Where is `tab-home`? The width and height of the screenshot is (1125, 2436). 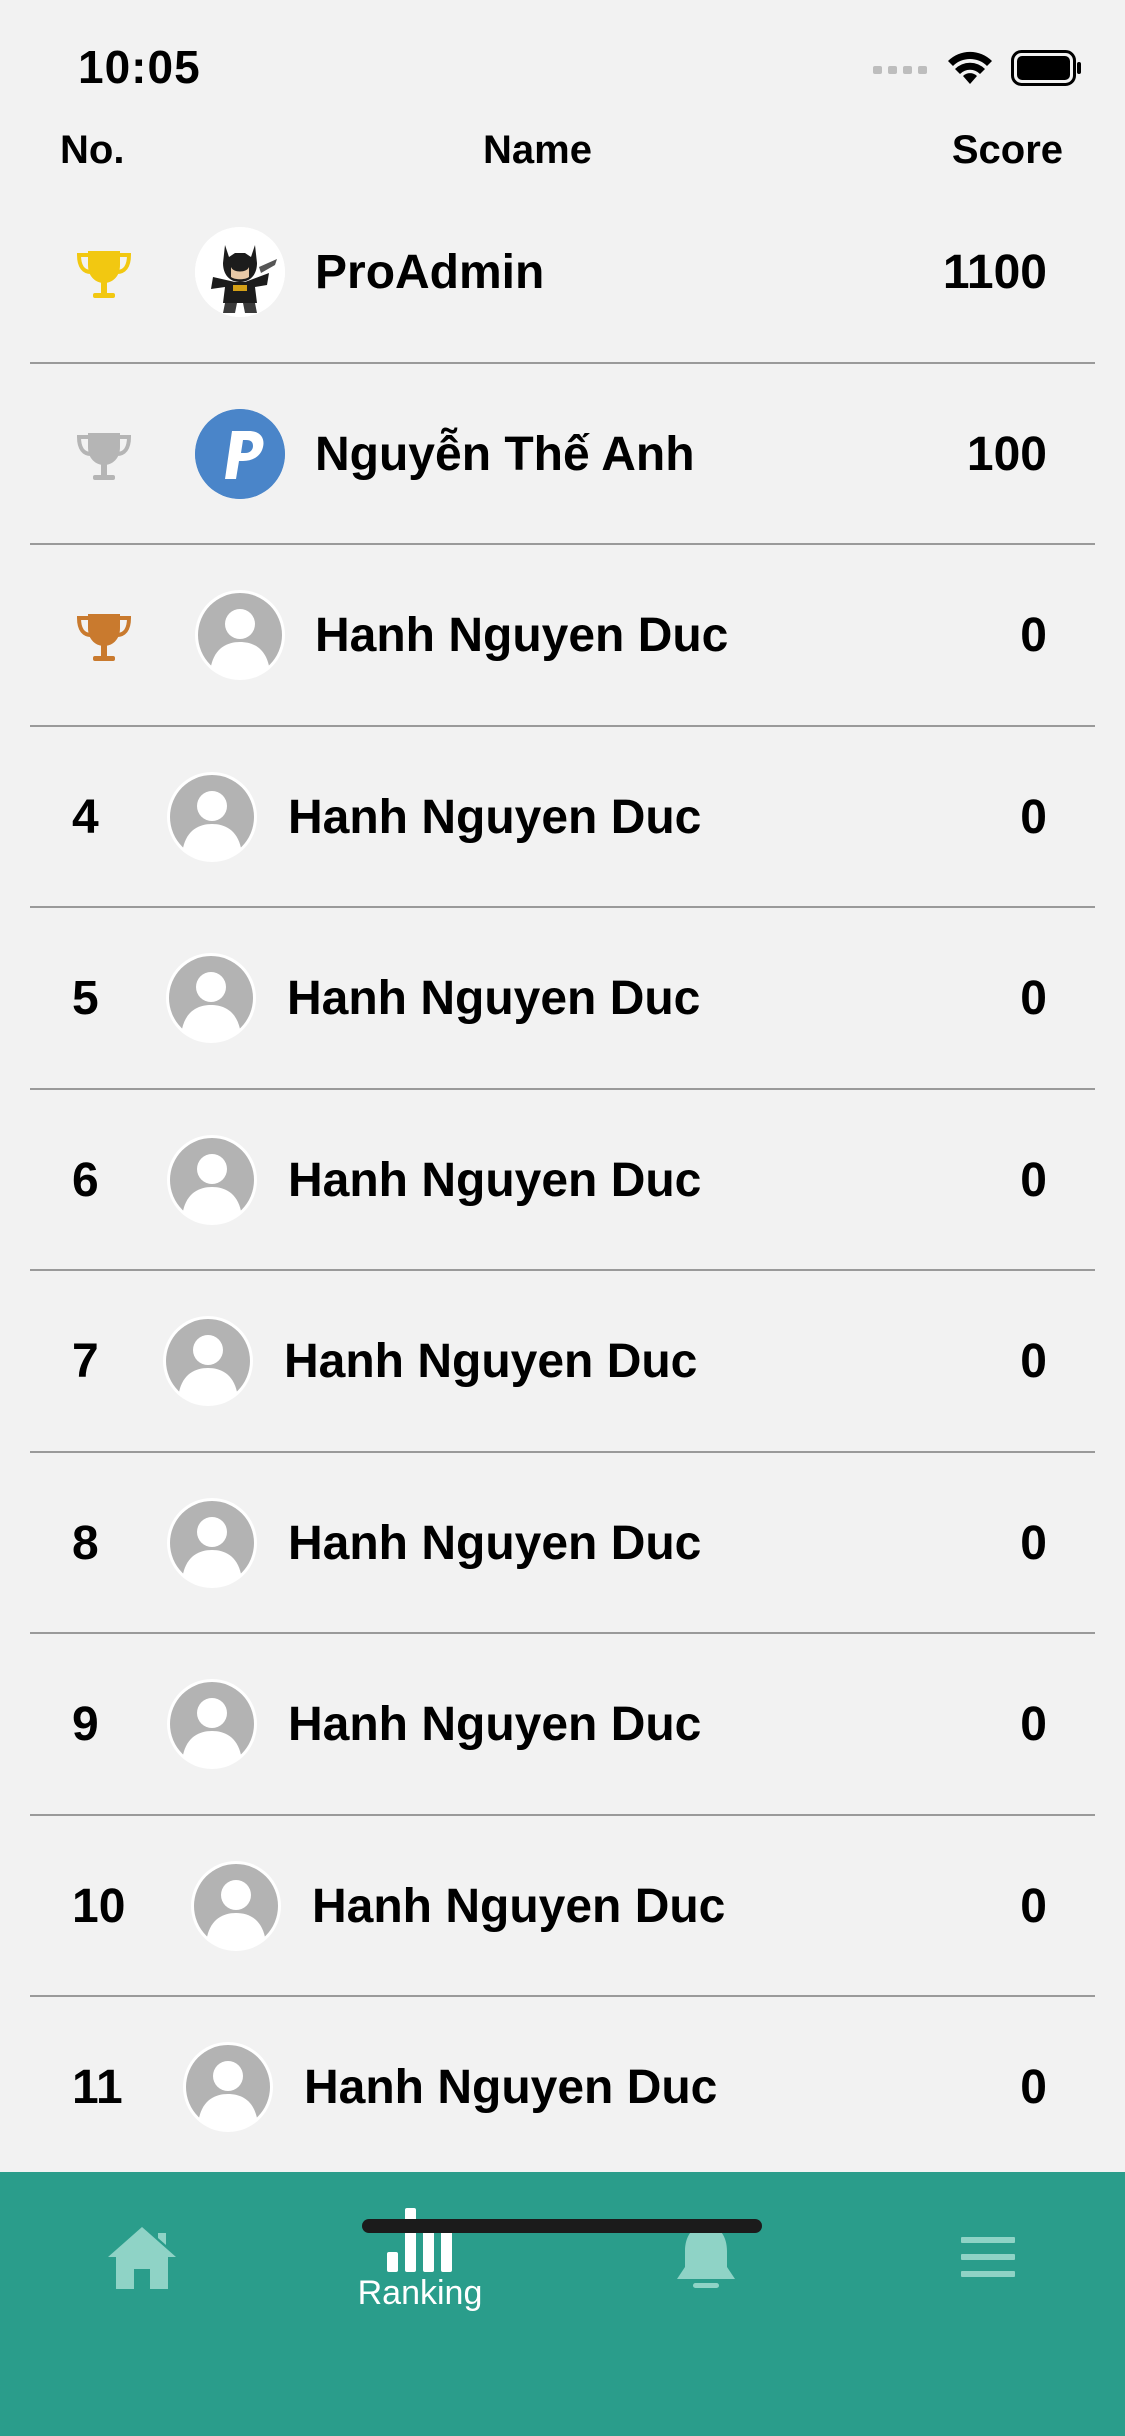
tab-home is located at coordinates (142, 2257).